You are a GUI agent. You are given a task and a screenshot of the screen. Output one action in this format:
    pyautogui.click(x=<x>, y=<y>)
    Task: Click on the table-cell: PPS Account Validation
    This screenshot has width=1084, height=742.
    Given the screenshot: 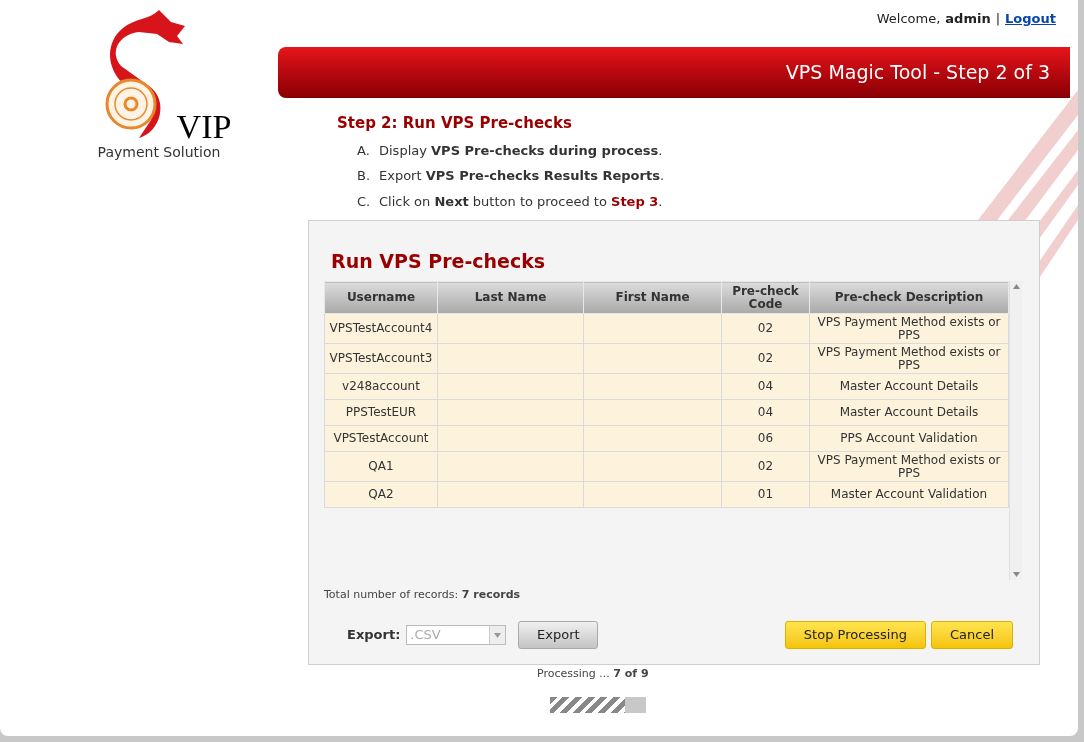 What is the action you would take?
    pyautogui.click(x=909, y=438)
    